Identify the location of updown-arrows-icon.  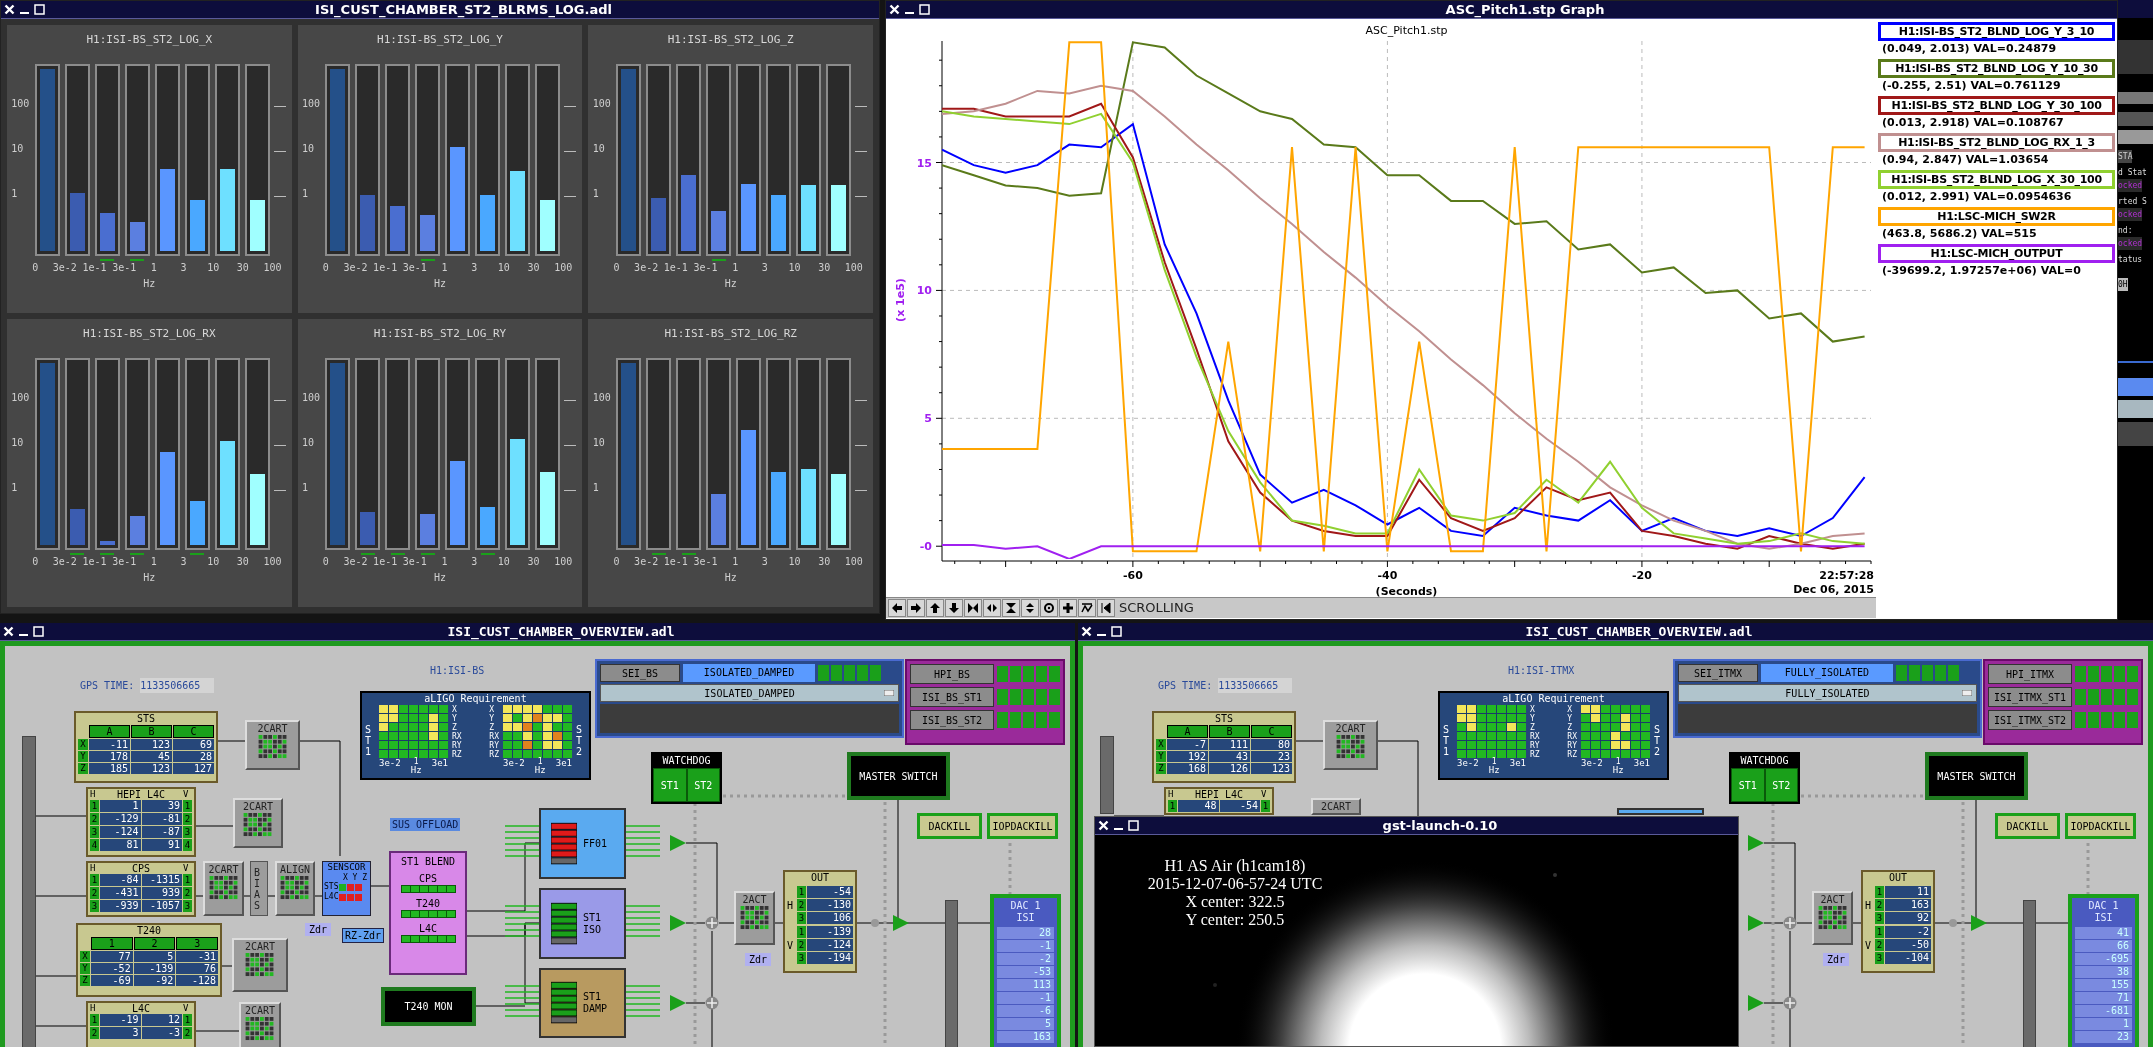
(1030, 608).